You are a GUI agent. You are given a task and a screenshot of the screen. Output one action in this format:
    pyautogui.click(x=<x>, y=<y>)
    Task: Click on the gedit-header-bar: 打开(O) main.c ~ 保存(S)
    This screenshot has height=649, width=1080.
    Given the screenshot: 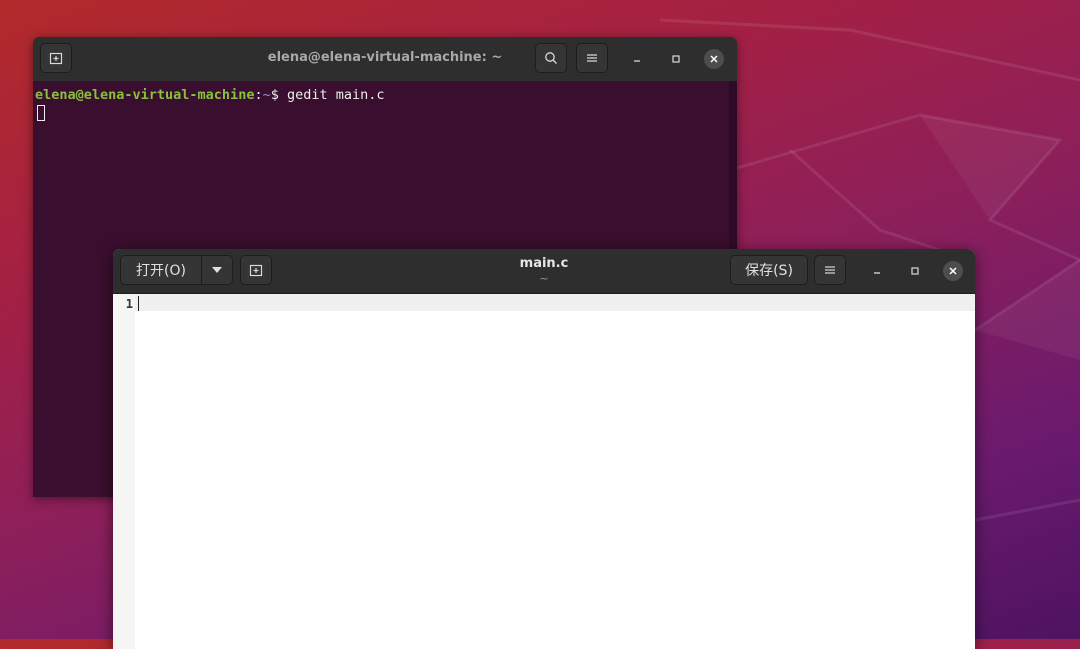 What is the action you would take?
    pyautogui.click(x=544, y=271)
    